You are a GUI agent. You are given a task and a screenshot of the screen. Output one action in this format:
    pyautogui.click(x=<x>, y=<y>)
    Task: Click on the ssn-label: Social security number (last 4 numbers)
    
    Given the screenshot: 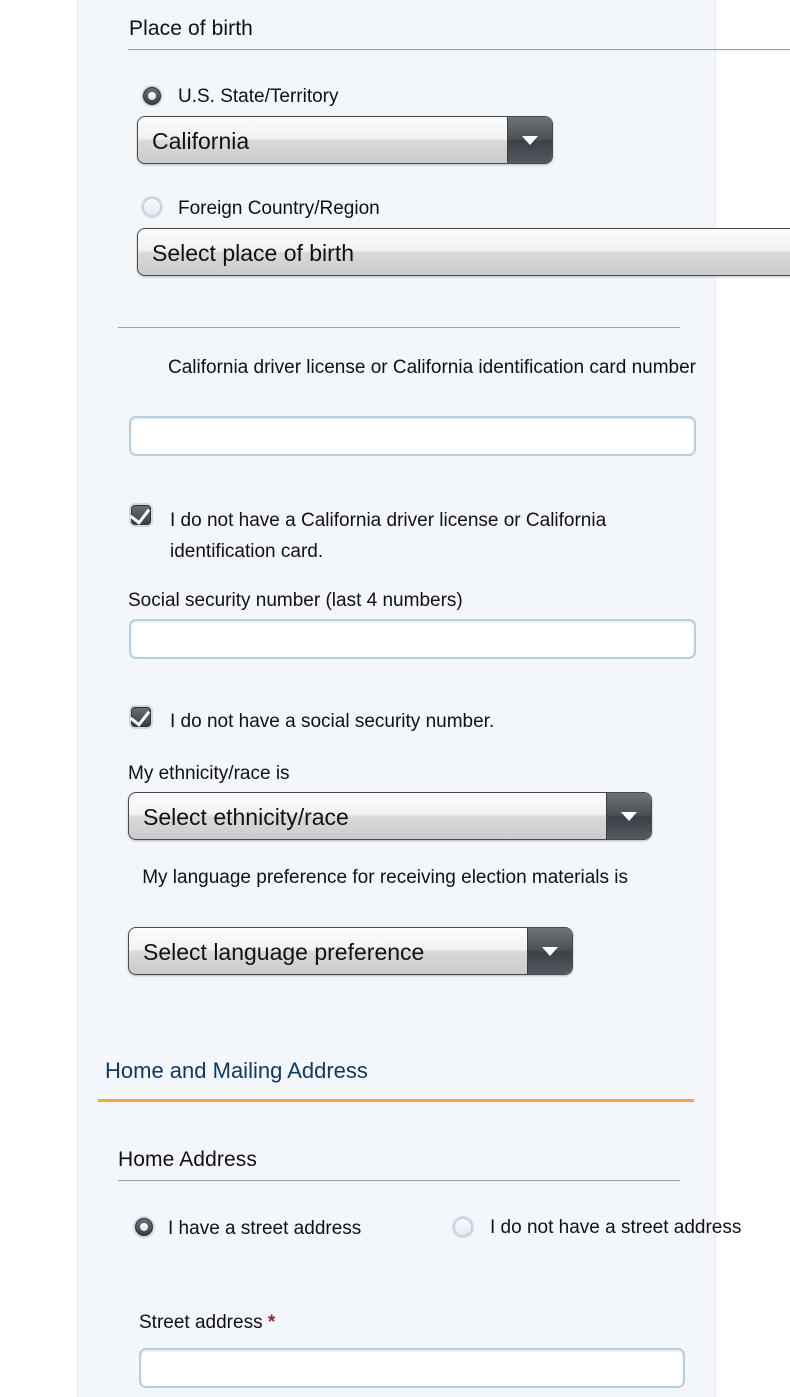 What is the action you would take?
    pyautogui.click(x=295, y=600)
    